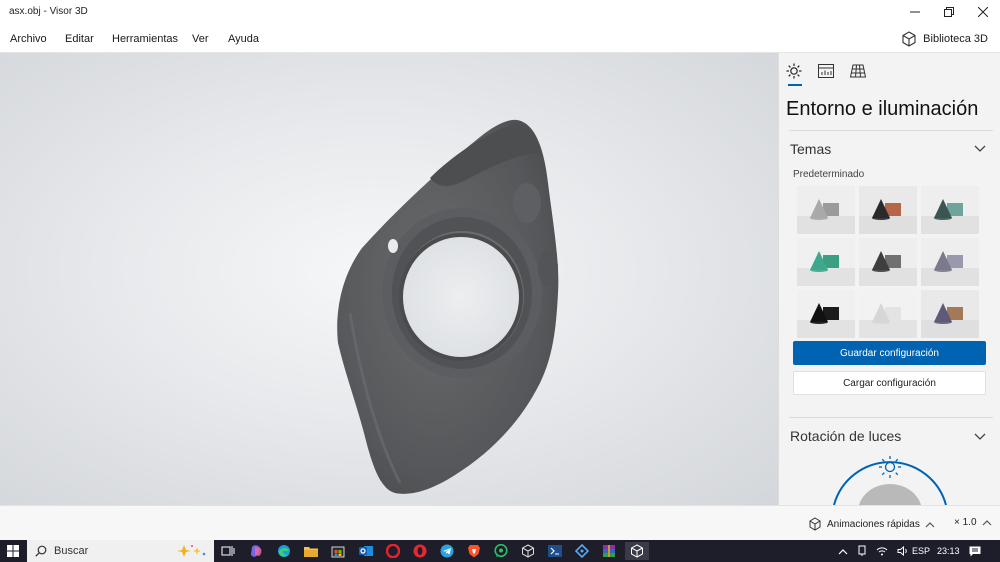 The image size is (1000, 562). I want to click on clock: 23:13, so click(948, 551).